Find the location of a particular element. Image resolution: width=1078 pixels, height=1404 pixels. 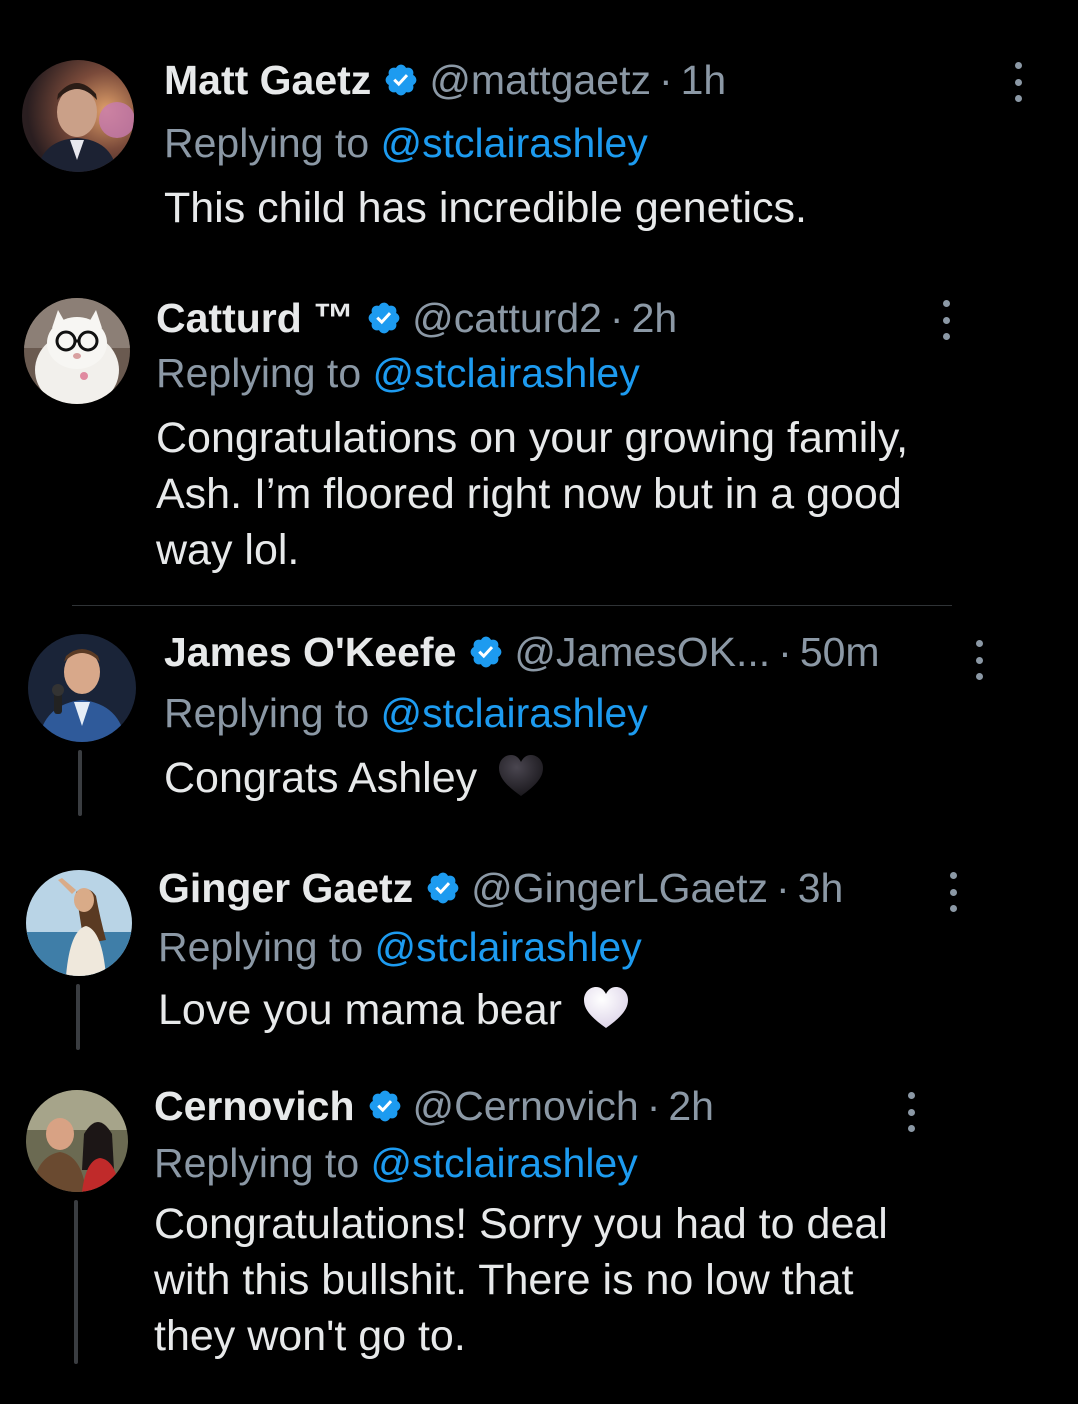

reply-text-content: Congrats Ashley is located at coordinates (321, 778).